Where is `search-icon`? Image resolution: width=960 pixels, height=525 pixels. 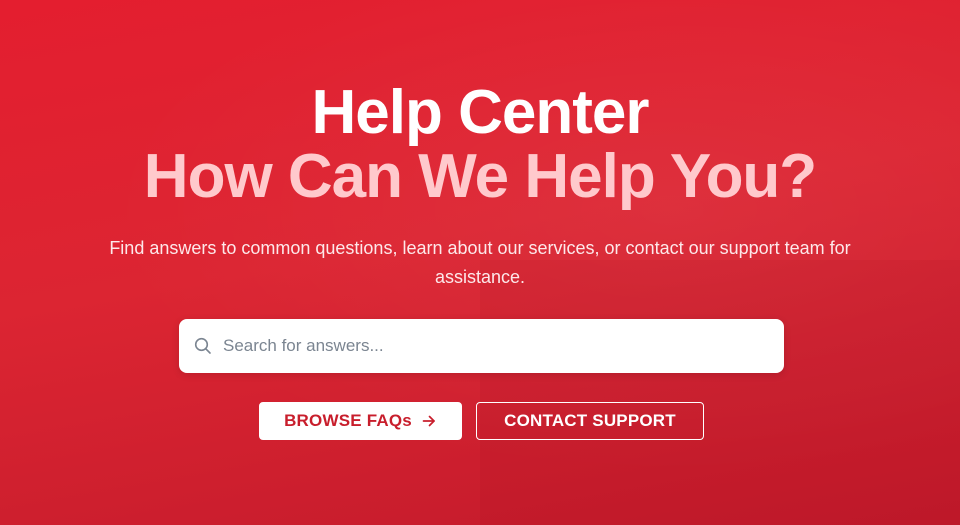 search-icon is located at coordinates (203, 346).